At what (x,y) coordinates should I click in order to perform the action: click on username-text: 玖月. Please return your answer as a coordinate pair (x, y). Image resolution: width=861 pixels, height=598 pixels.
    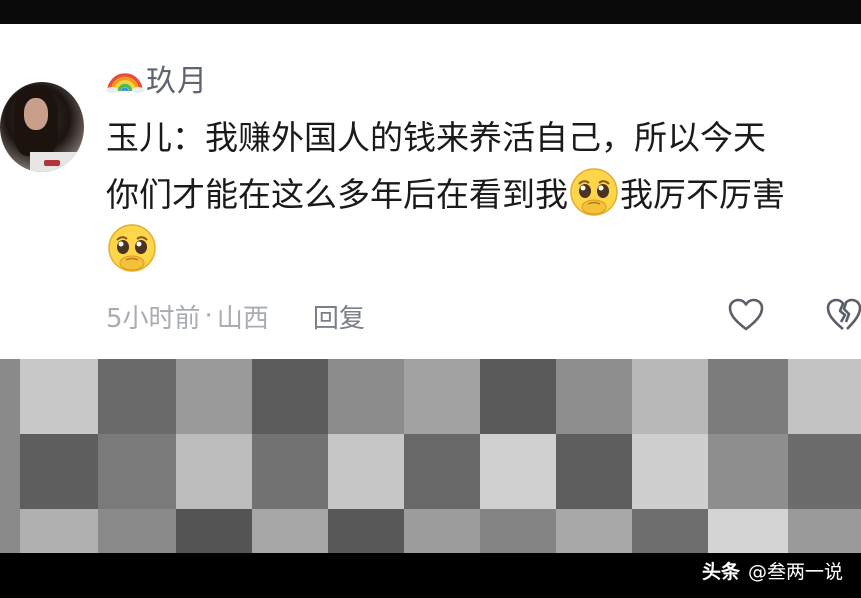
    Looking at the image, I should click on (177, 81).